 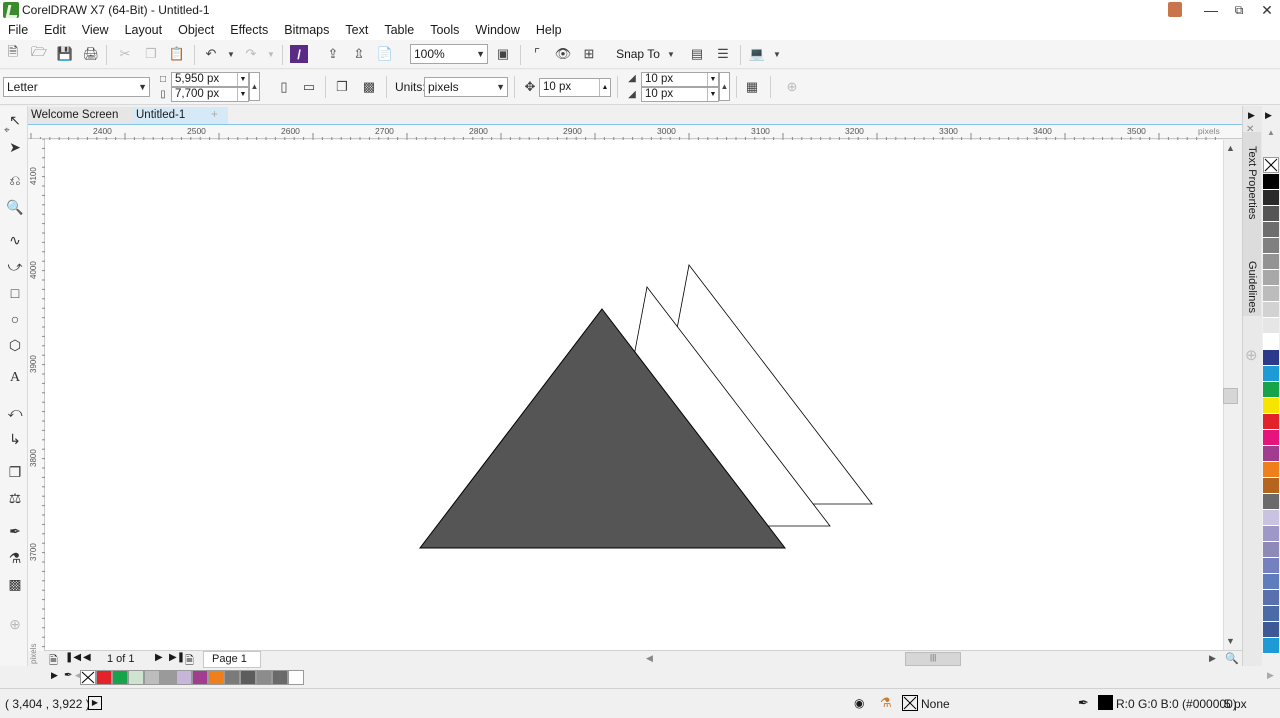 I want to click on minimize-button: —, so click(x=1211, y=10).